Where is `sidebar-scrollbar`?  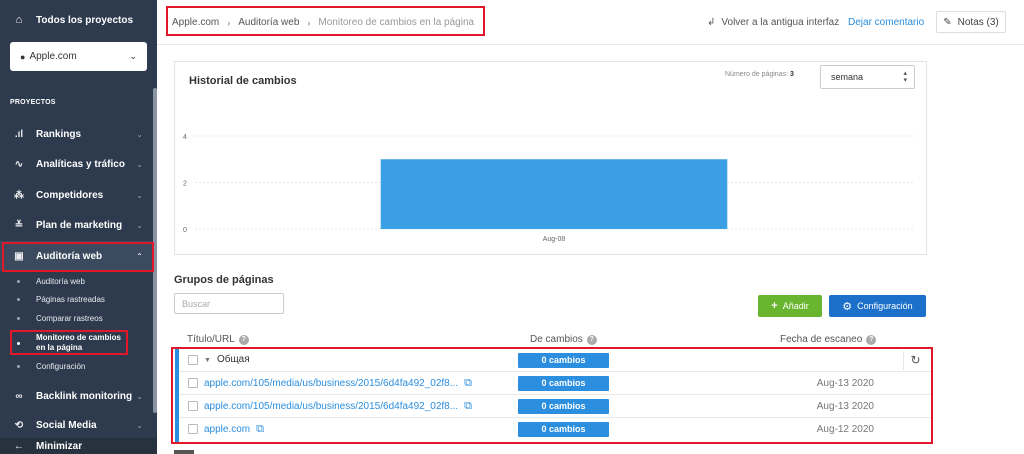
sidebar-scrollbar is located at coordinates (155, 250).